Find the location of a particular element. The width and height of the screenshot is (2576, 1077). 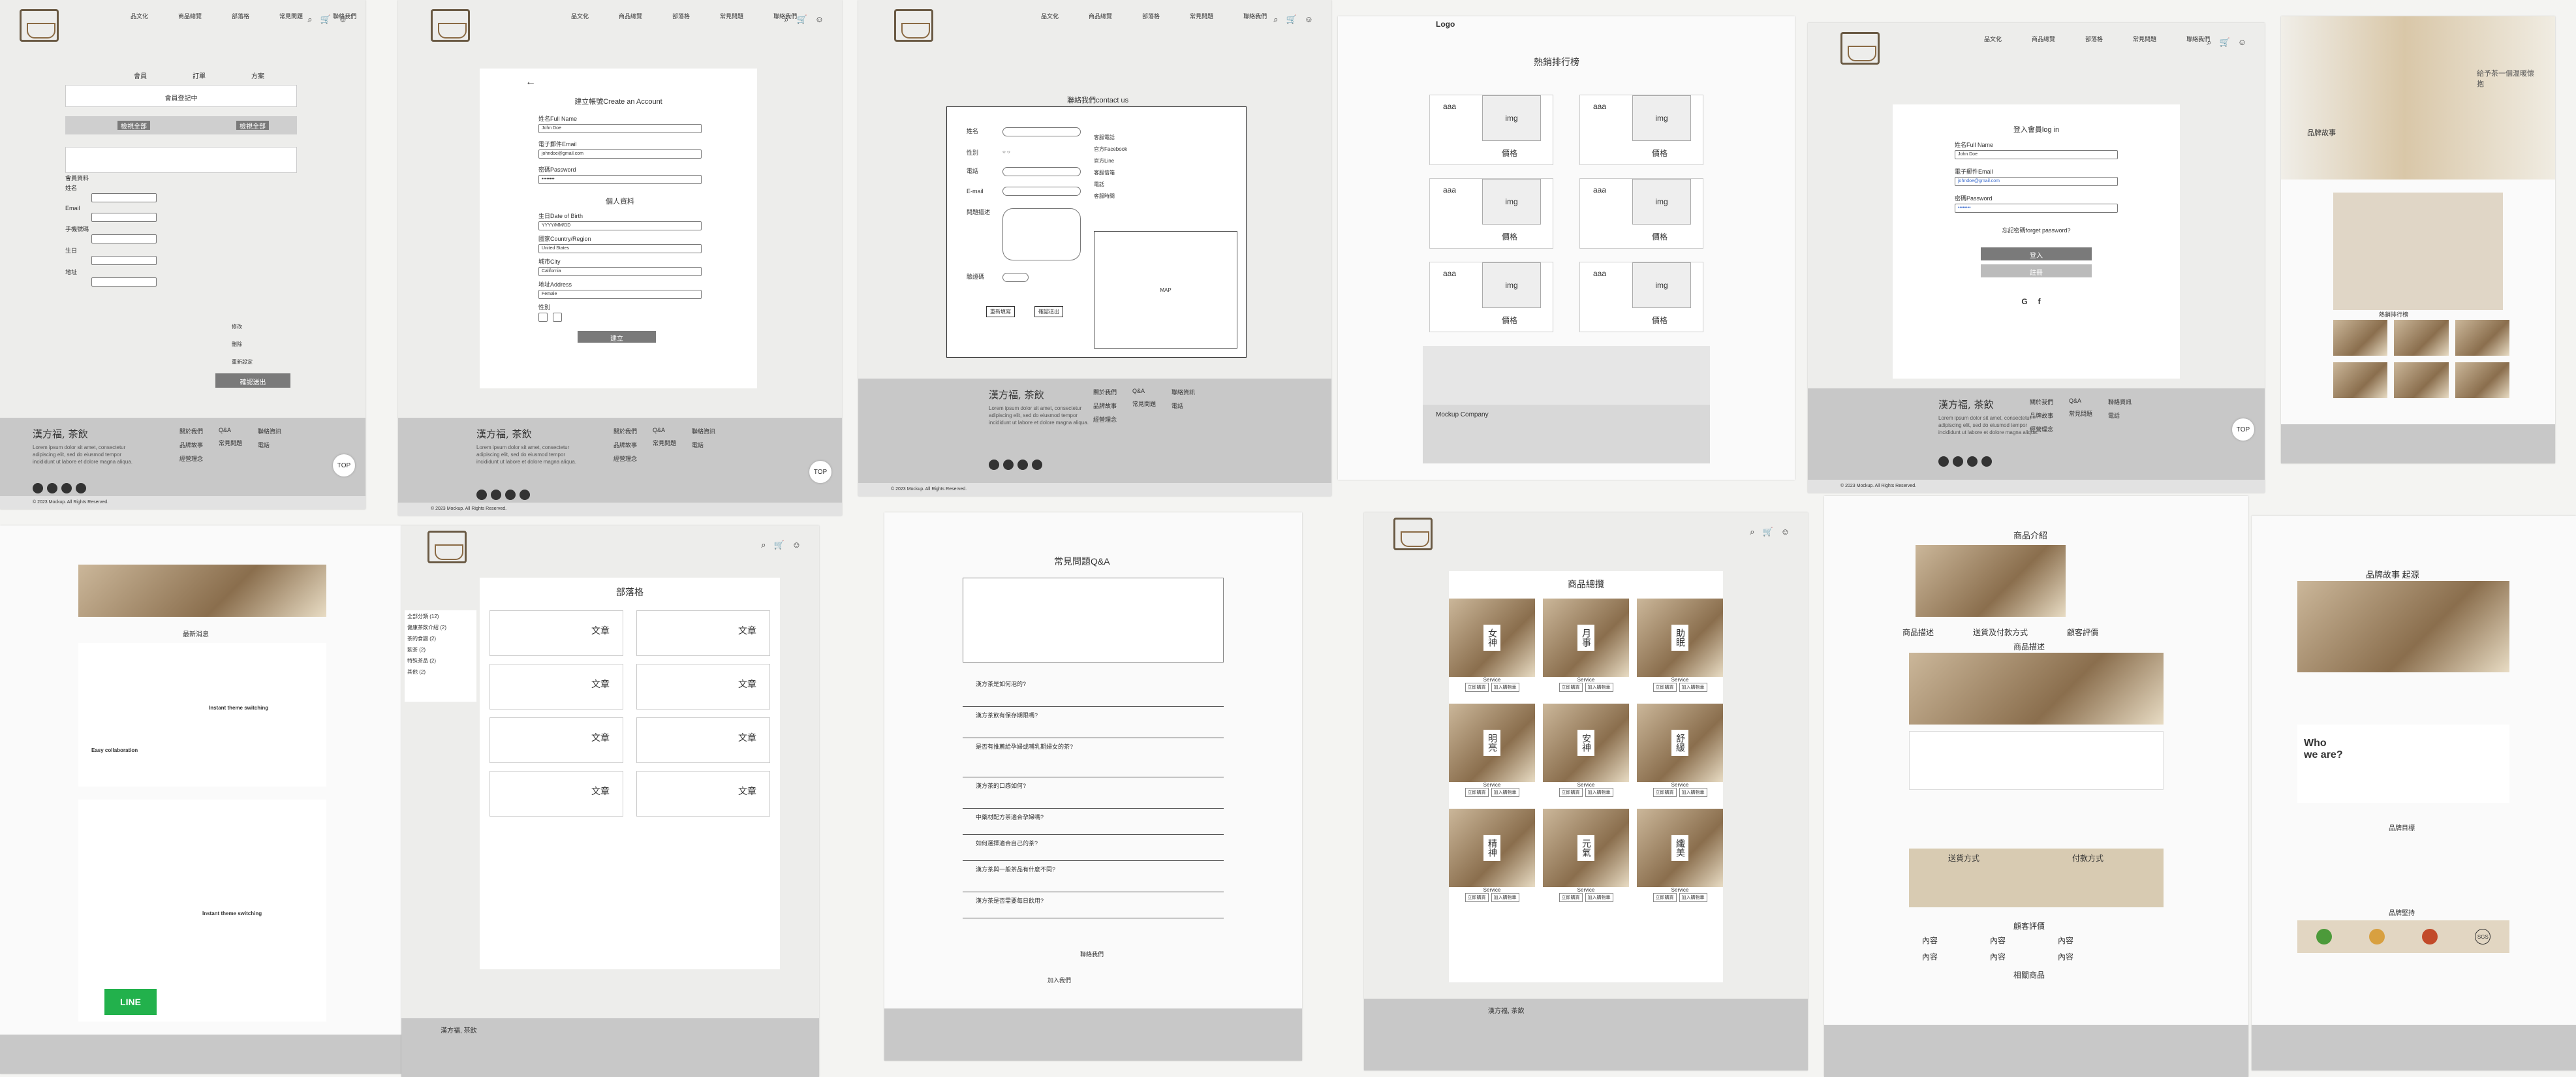

category-item: 飲茶 (2) is located at coordinates (440, 649).